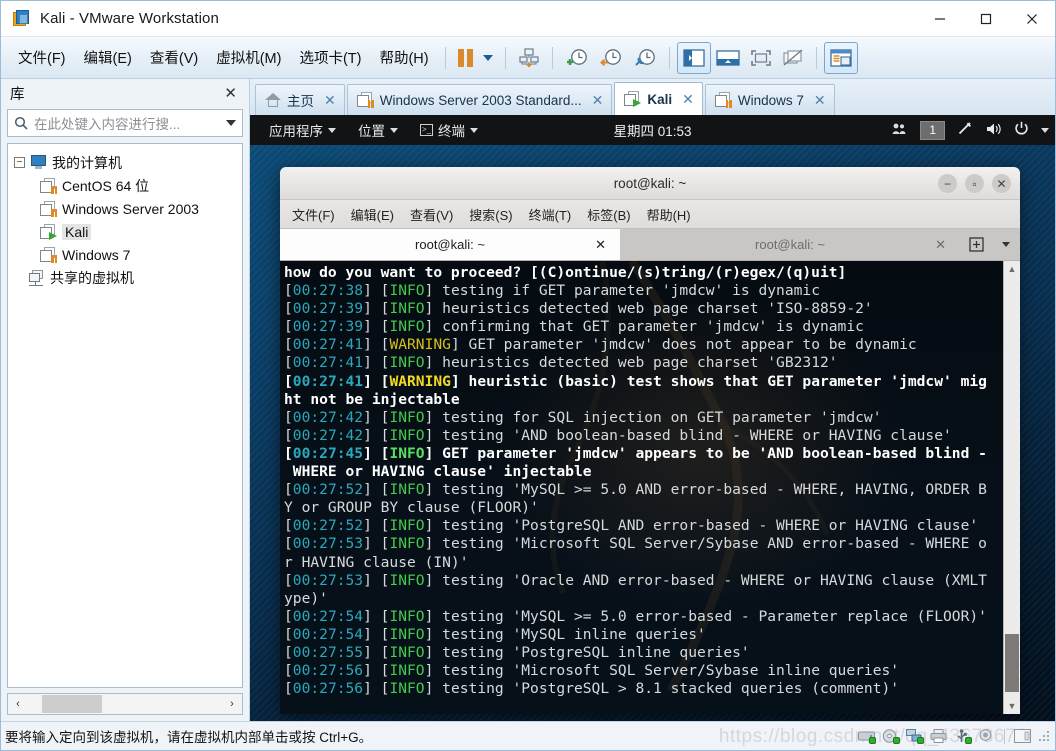 The height and width of the screenshot is (751, 1056). Describe the element at coordinates (403, 57) in the screenshot. I see `menu-help: 帮助(H)` at that location.